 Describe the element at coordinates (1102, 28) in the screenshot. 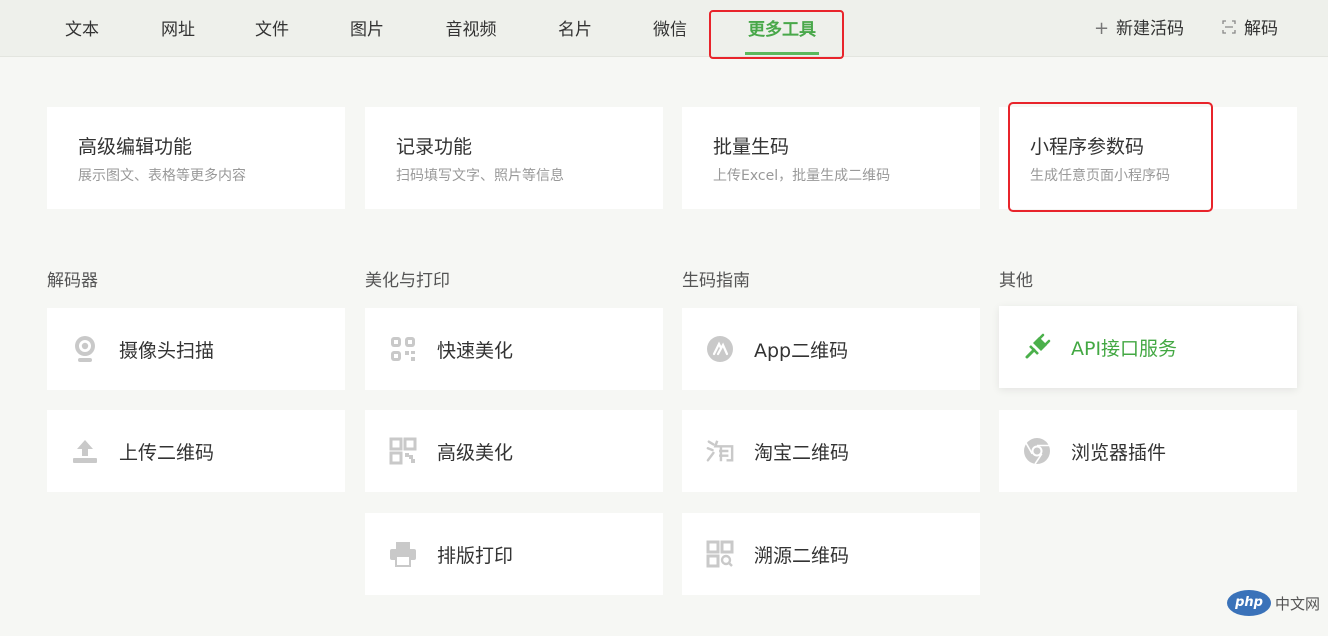

I see `plus-icon: +` at that location.